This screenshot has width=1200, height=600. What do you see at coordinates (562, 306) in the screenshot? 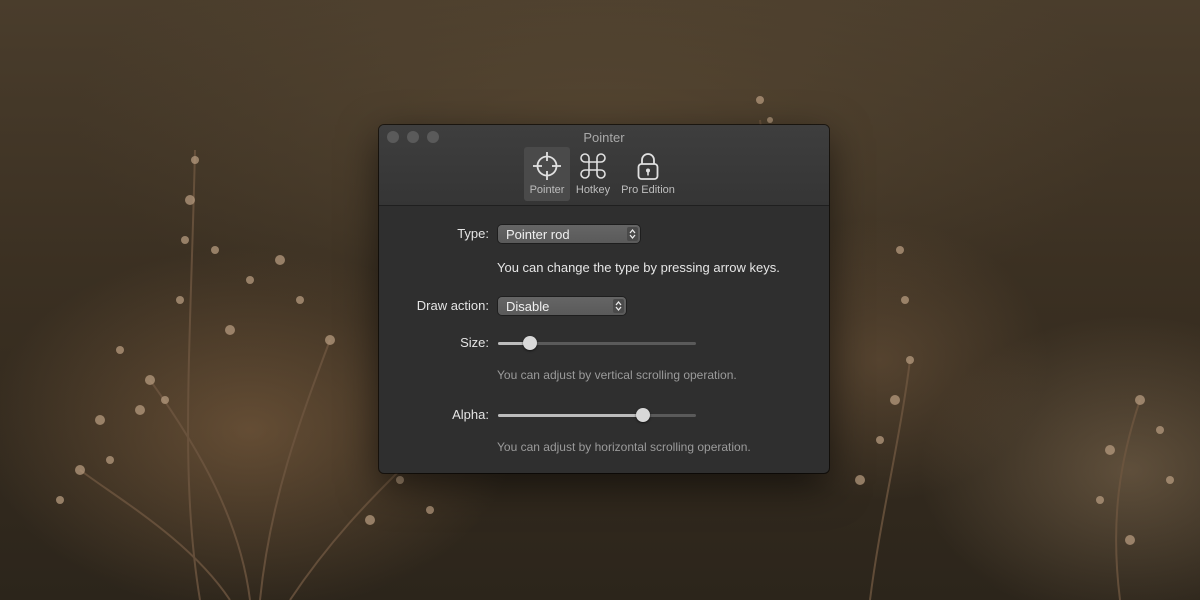
I see `draw-action-select: Disable` at bounding box center [562, 306].